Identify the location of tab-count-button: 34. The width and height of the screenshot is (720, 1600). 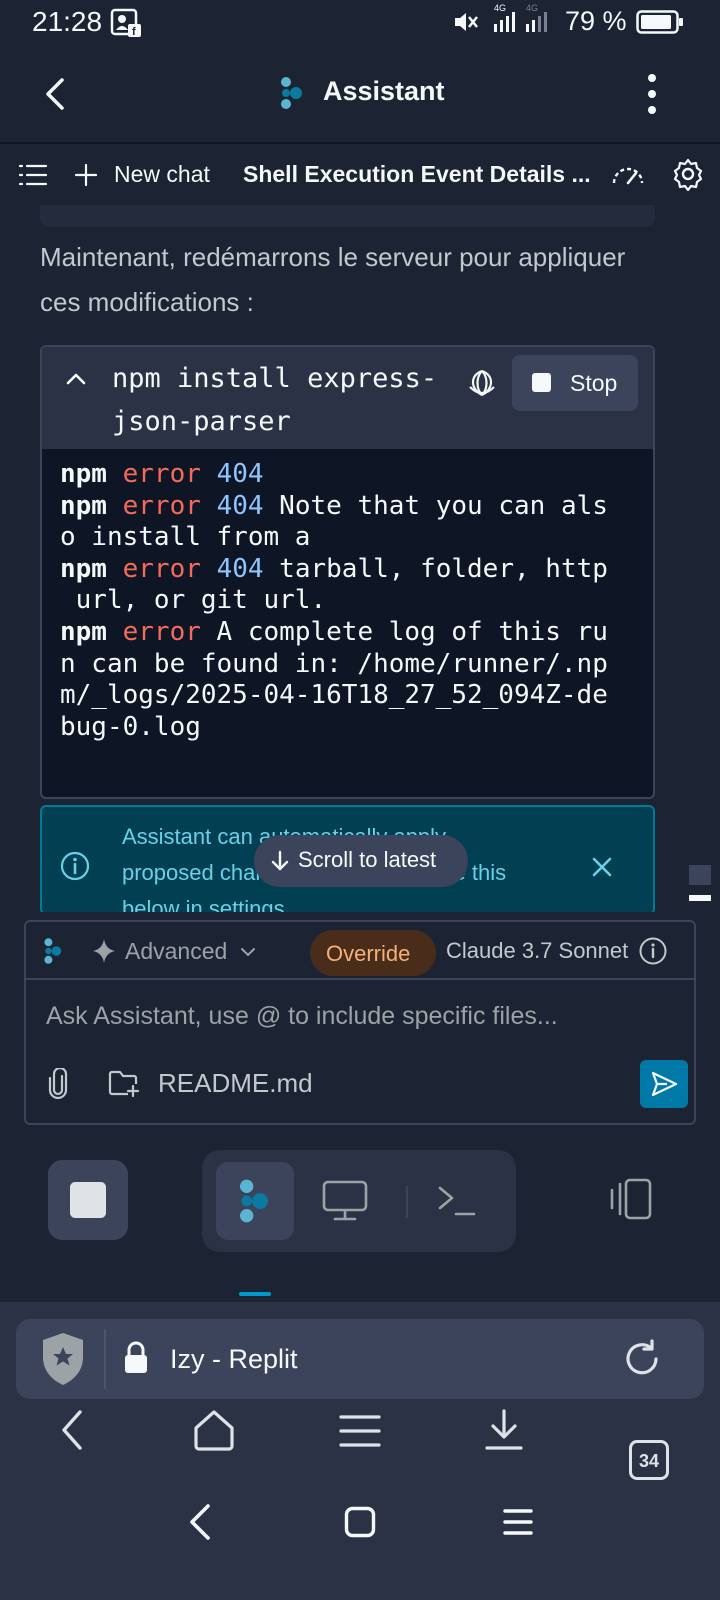
(649, 1460).